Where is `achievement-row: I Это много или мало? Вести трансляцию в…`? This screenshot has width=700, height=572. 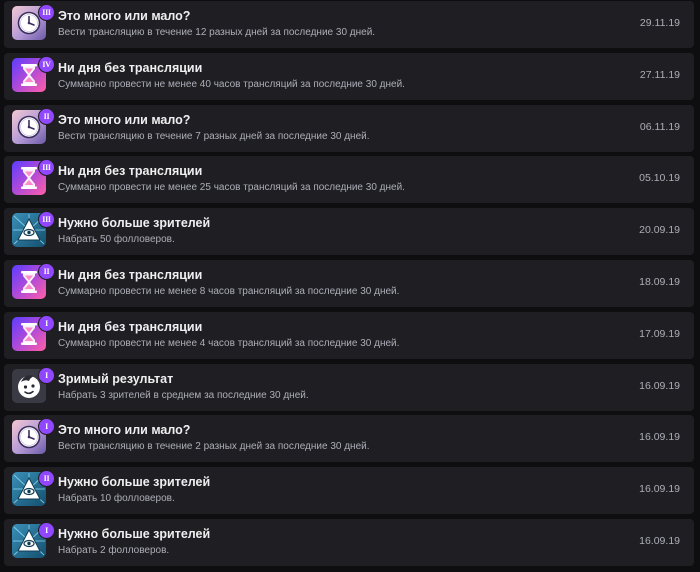
achievement-row: I Это много или мало? Вести трансляцию в… is located at coordinates (349, 439).